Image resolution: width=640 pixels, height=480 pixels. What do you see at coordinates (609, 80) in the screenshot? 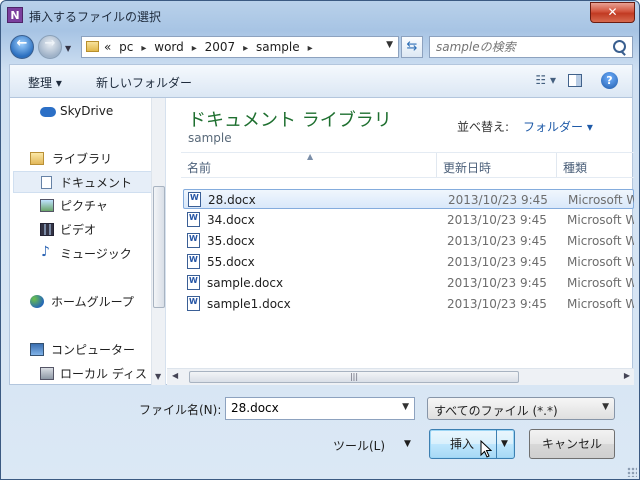
I see `help-icon: ?` at bounding box center [609, 80].